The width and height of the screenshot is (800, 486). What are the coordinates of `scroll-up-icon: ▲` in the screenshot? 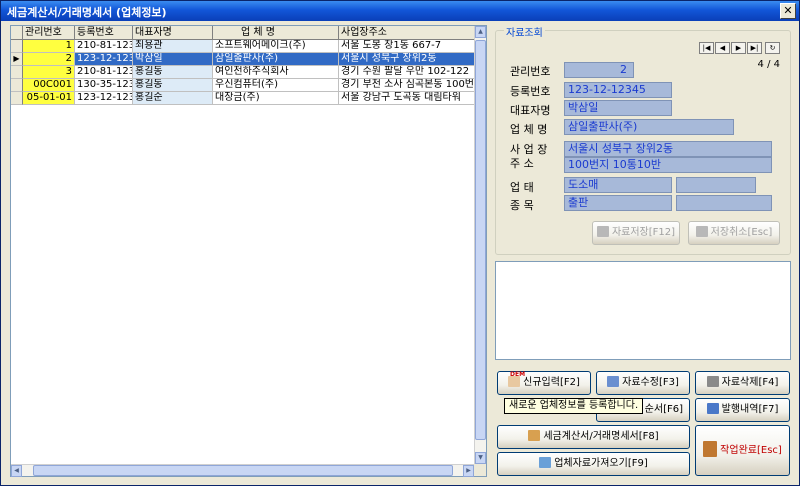 It's located at (480, 32).